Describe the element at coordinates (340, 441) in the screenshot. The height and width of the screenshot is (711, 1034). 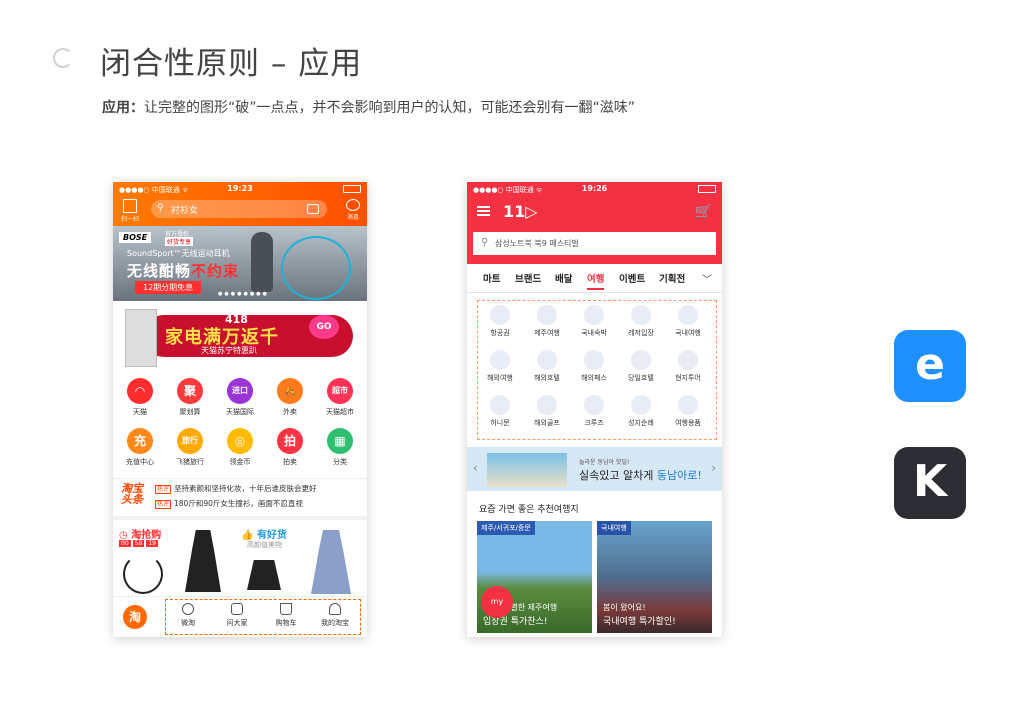
I see `category-icon: ▦` at that location.